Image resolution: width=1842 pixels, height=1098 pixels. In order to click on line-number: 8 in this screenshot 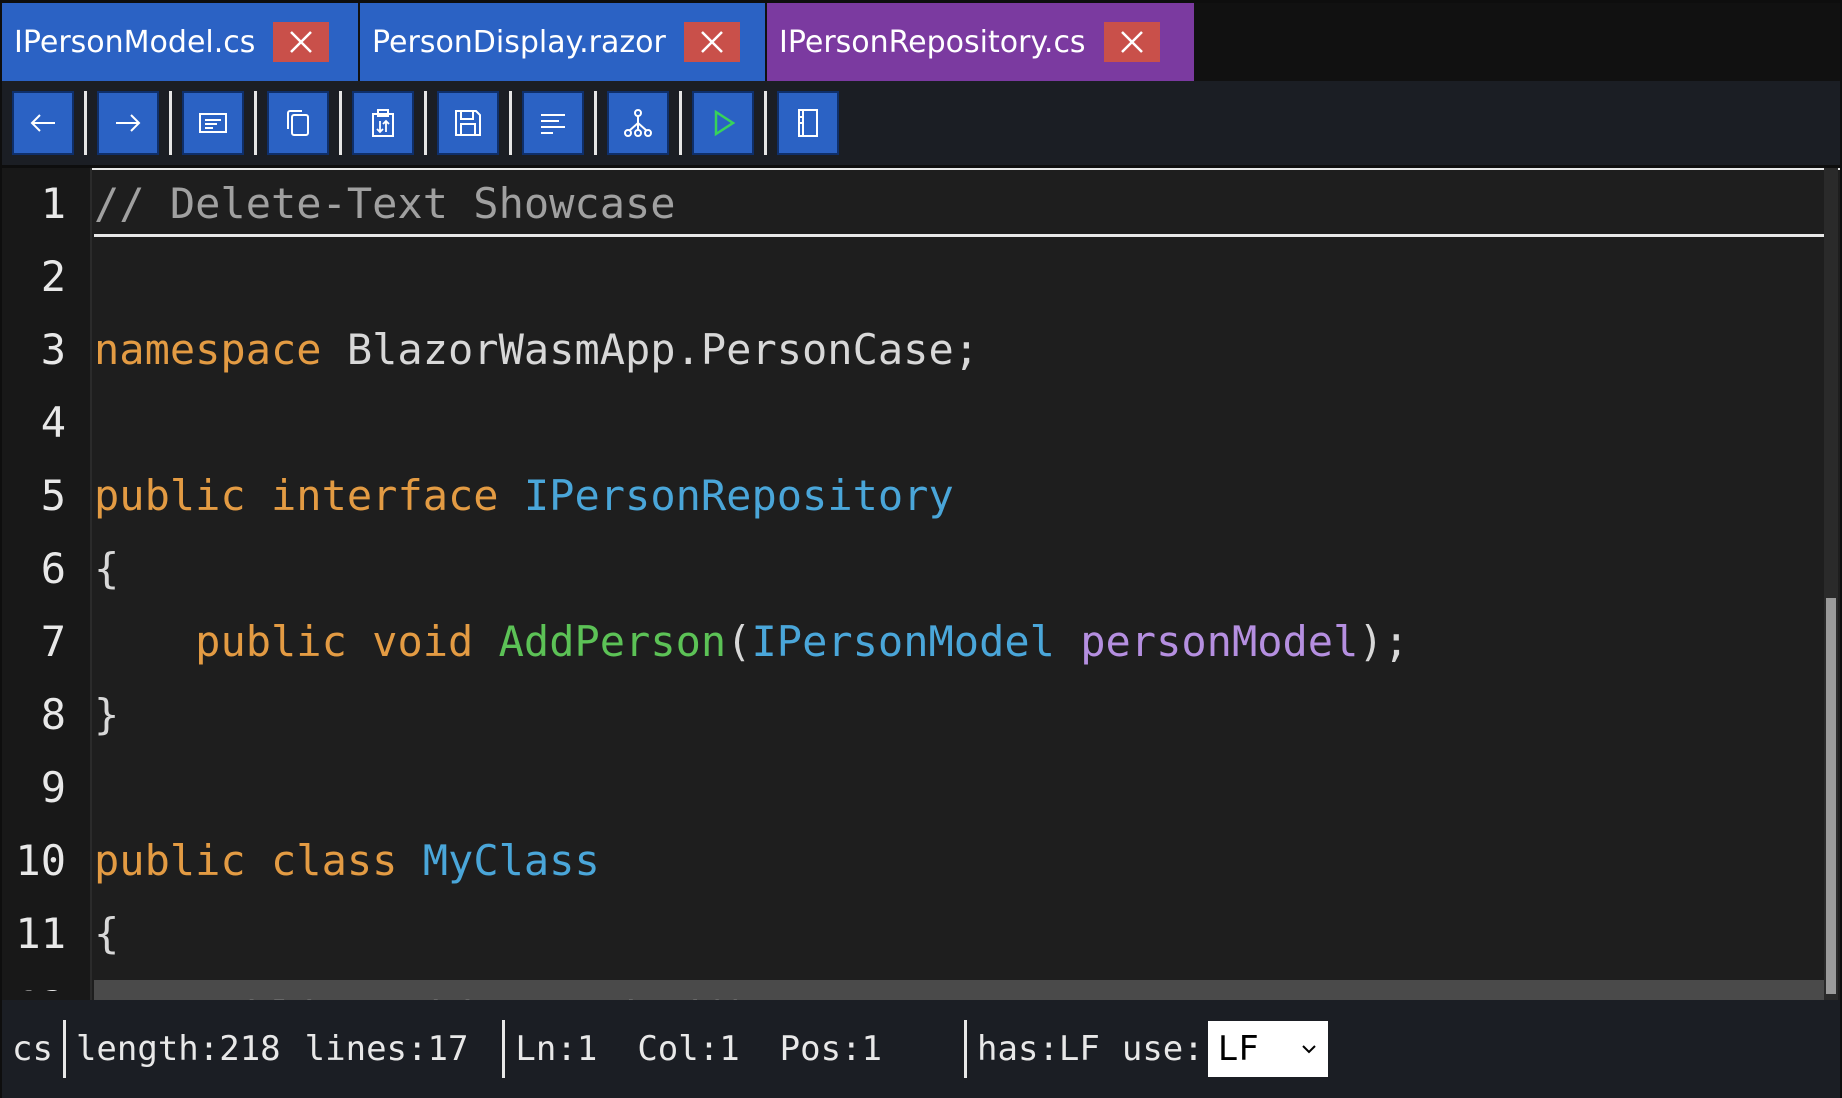, I will do `click(53, 714)`.